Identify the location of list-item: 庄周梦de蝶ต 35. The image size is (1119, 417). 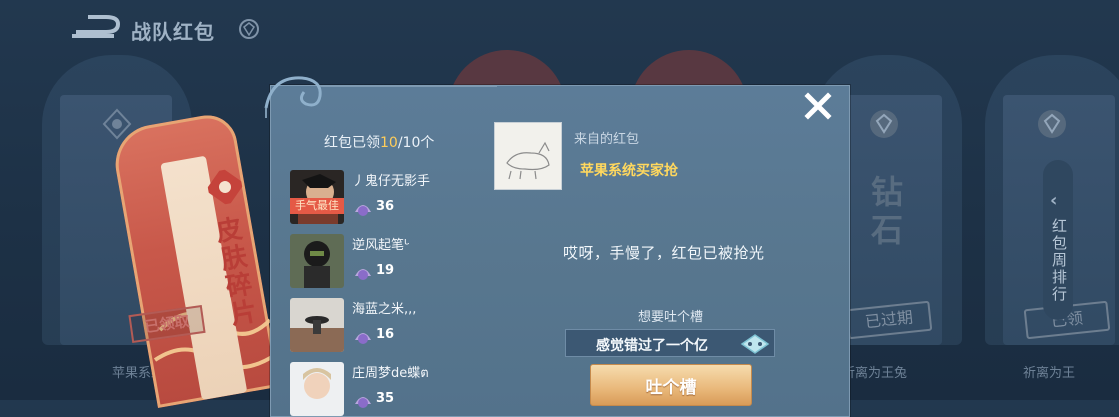
(390, 383).